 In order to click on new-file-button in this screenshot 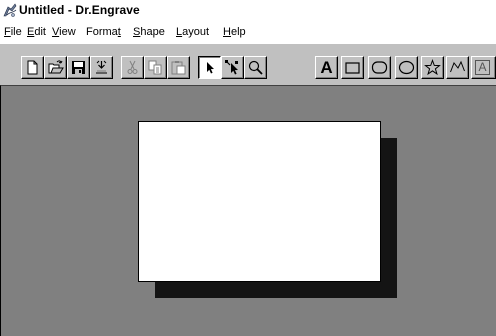, I will do `click(32, 67)`.